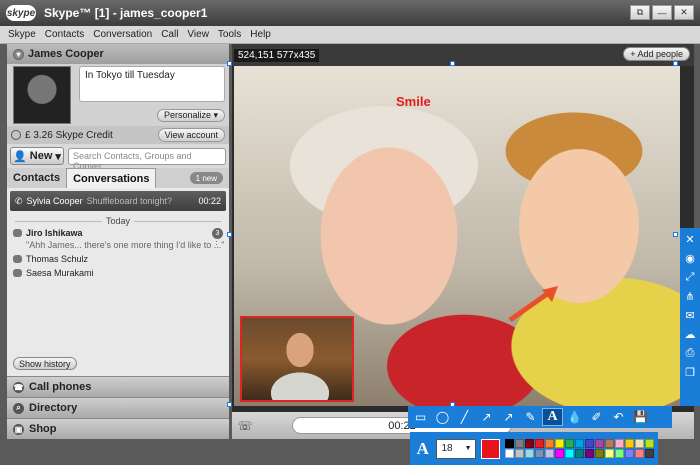  What do you see at coordinates (121, 273) in the screenshot?
I see `list-item: Saesa Murakami` at bounding box center [121, 273].